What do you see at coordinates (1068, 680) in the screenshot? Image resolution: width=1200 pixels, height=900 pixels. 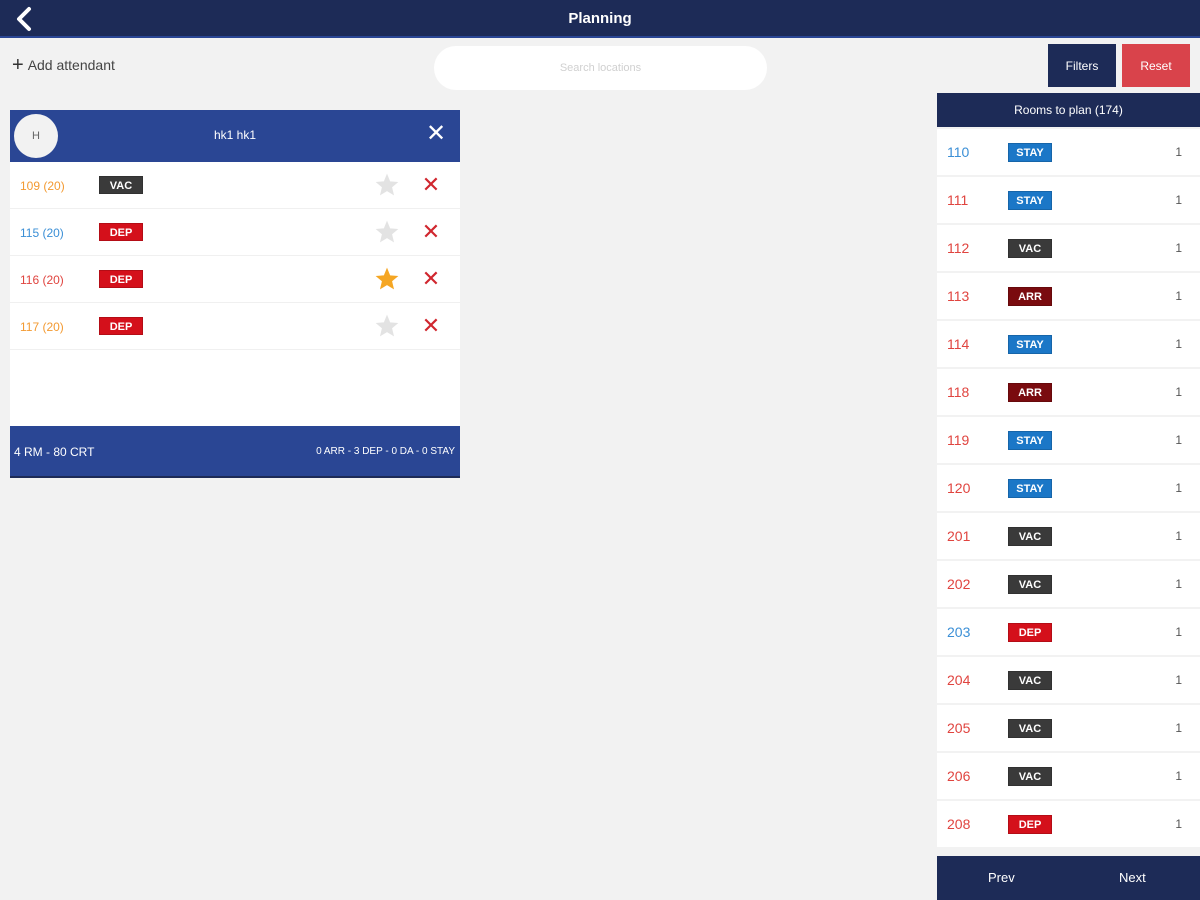 I see `table-row: 204 VAC 1` at bounding box center [1068, 680].